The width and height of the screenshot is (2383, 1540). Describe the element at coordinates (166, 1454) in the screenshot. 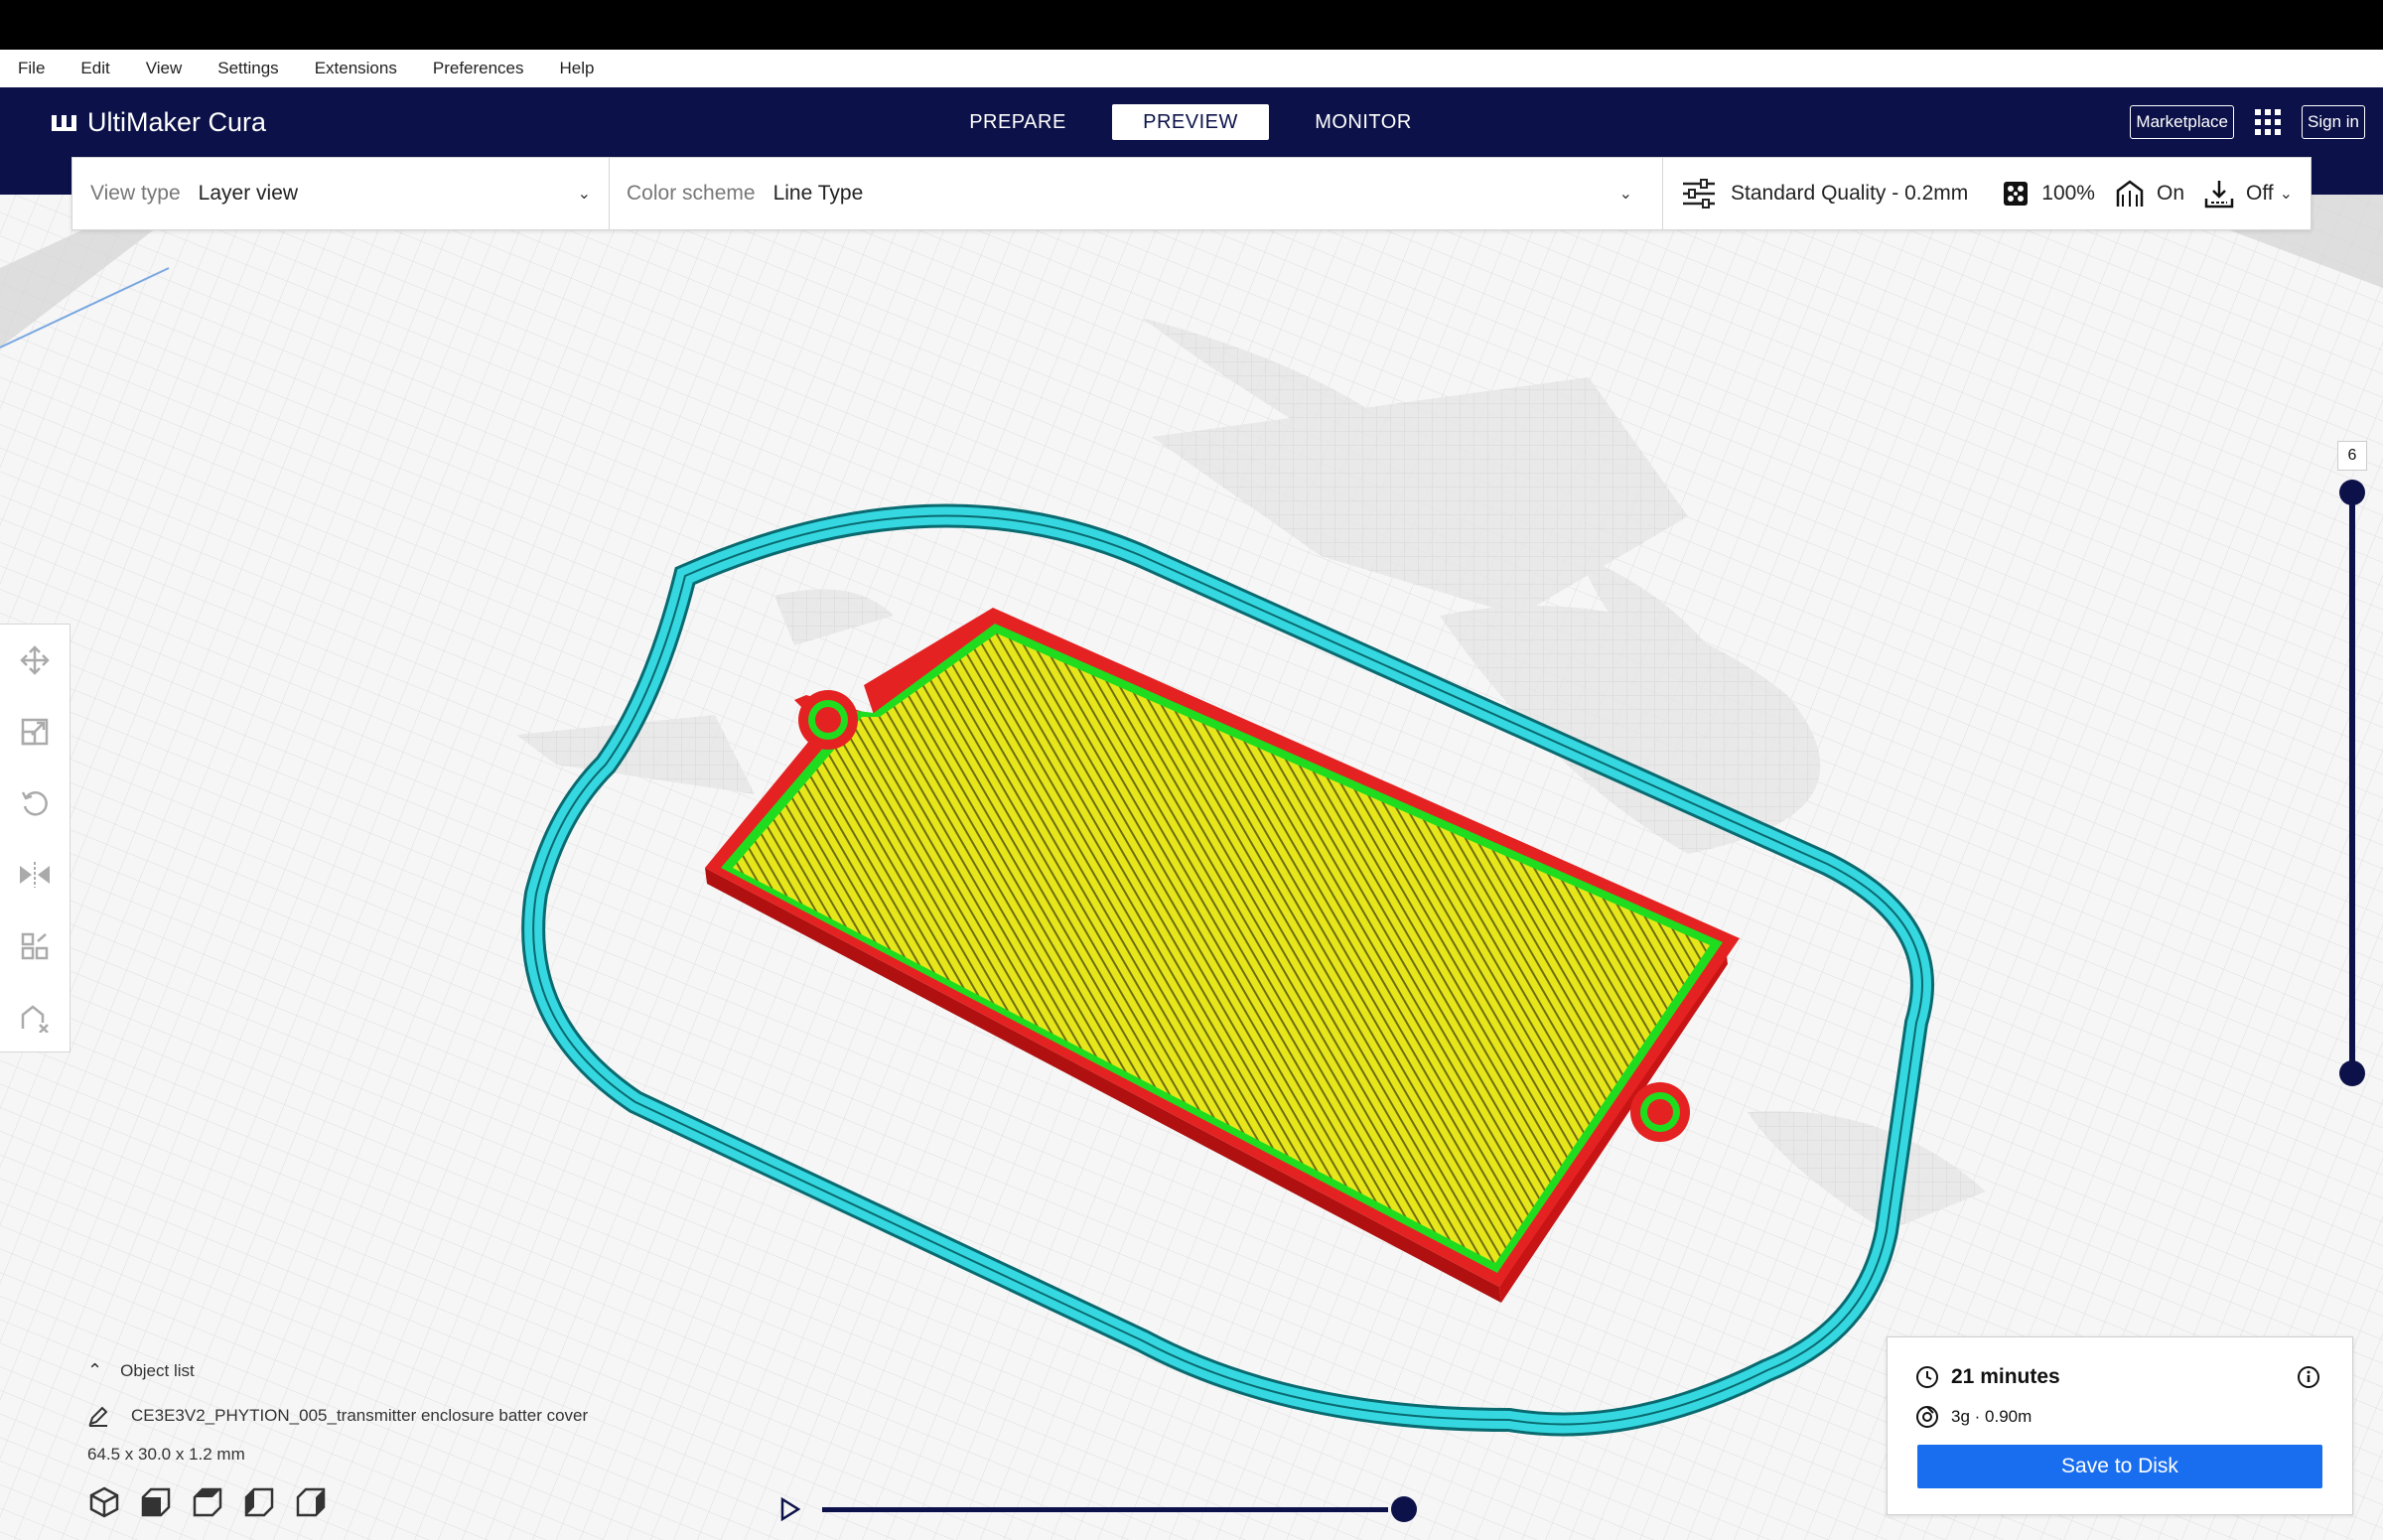

I see `object-dimensions: 64.5 x 30.0 x 1.2 mm` at that location.